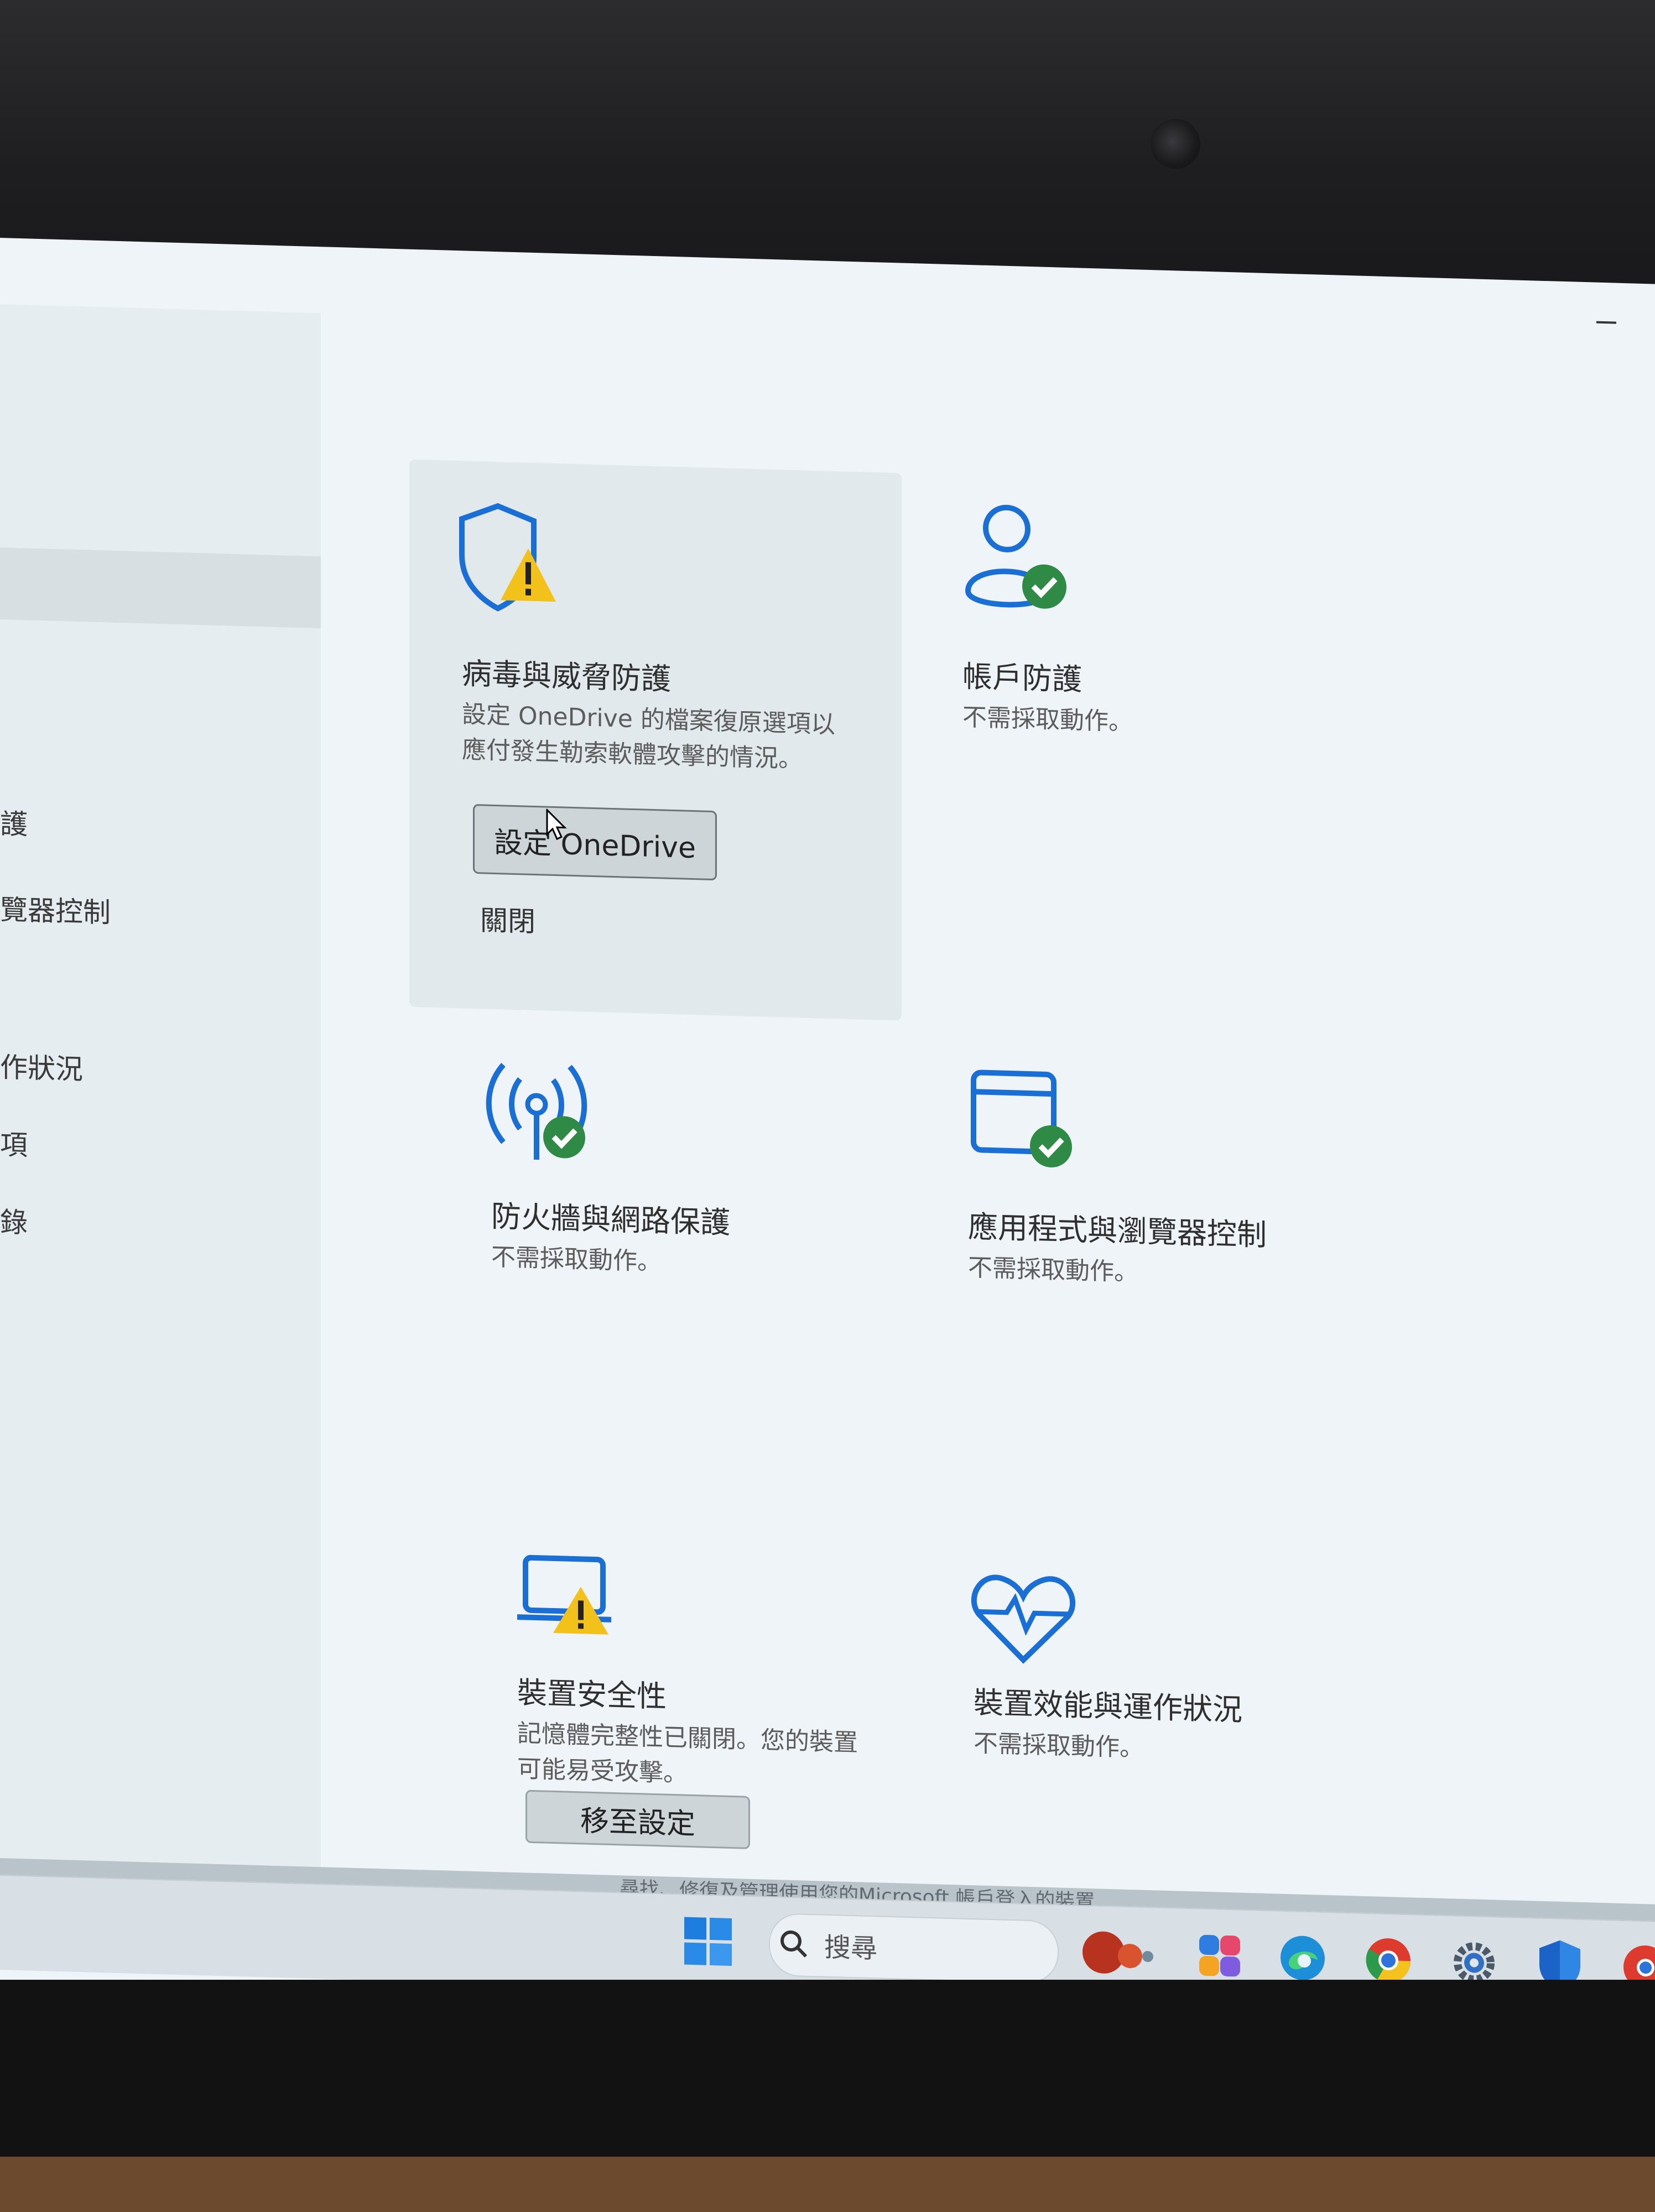 This screenshot has width=1655, height=2212. I want to click on minimize-button, so click(1606, 323).